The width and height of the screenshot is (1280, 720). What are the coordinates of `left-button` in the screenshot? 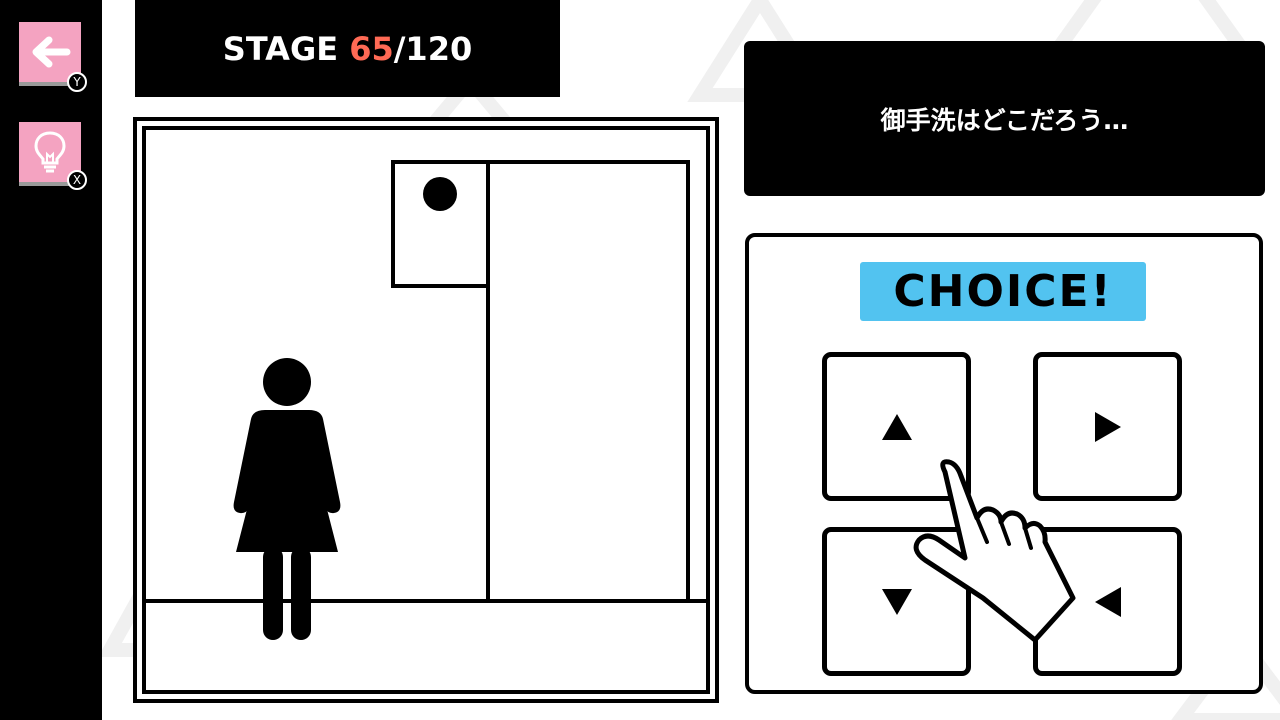 It's located at (1107, 601).